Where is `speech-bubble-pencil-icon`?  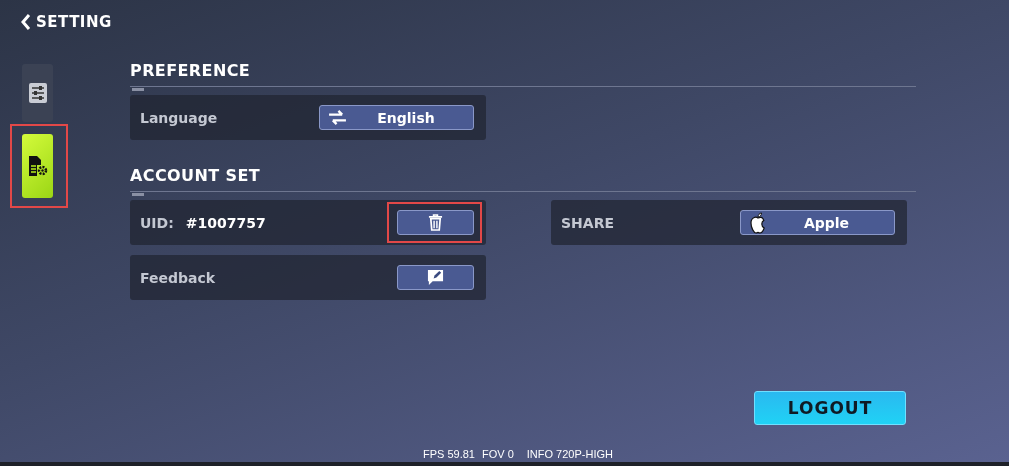 speech-bubble-pencil-icon is located at coordinates (435, 277).